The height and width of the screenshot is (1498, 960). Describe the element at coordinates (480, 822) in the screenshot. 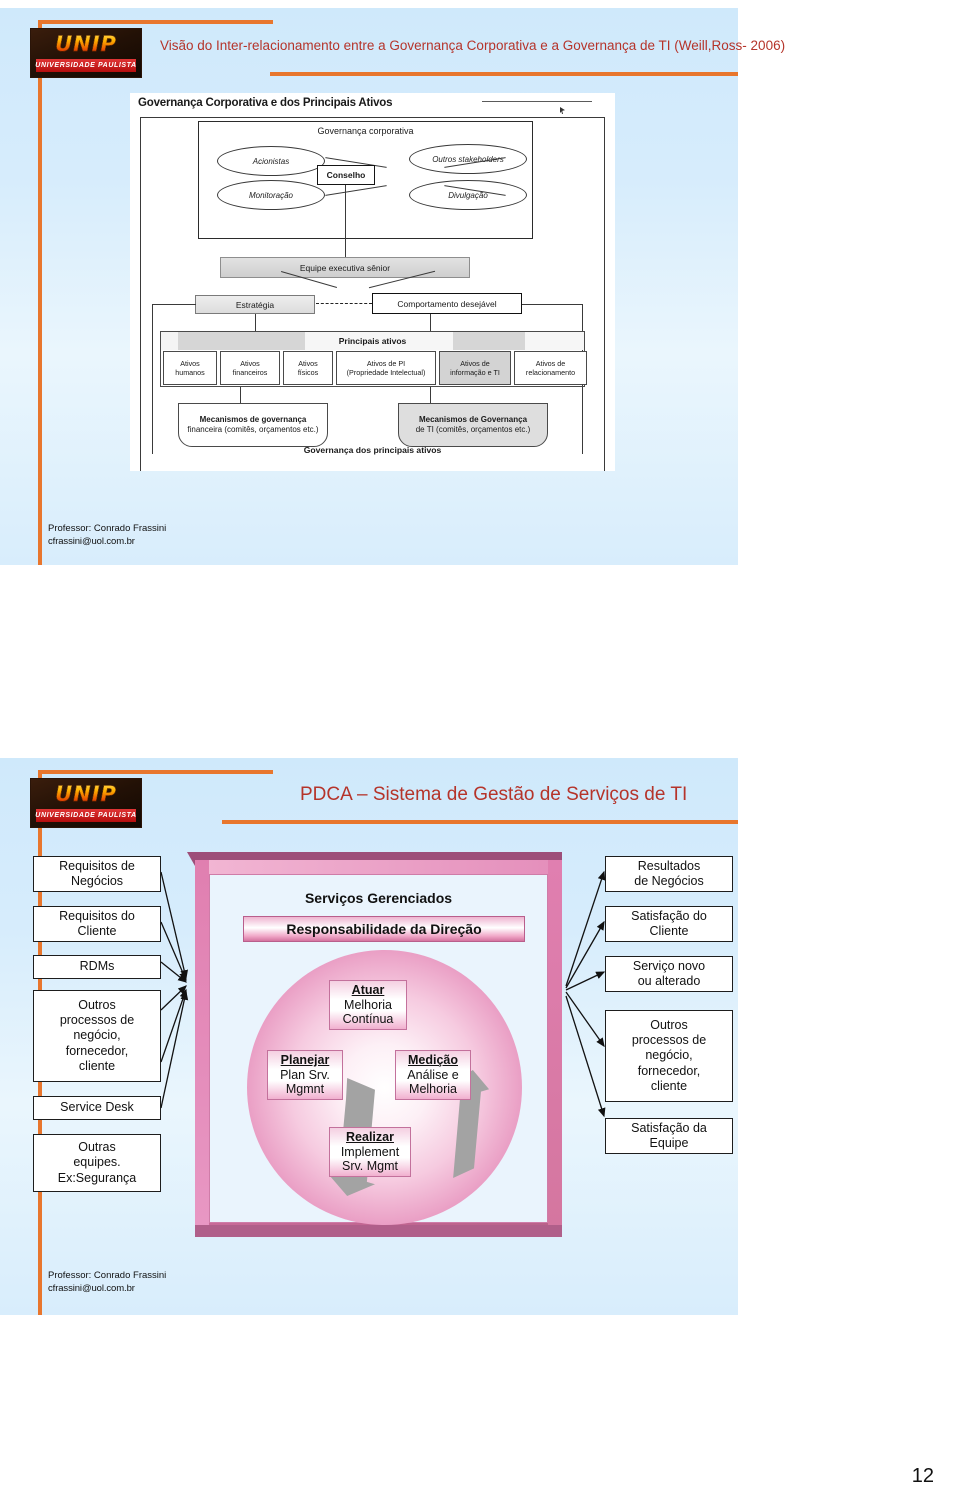

I see `slide2-accent-underline` at that location.